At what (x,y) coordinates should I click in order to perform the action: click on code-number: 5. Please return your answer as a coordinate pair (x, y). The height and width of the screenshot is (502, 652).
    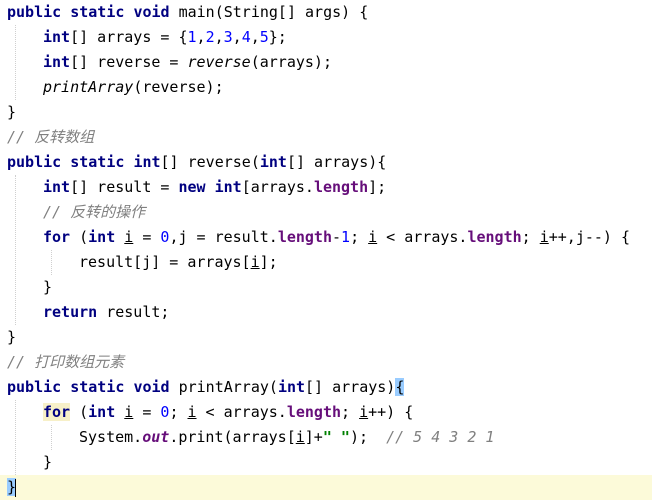
    Looking at the image, I should click on (264, 37).